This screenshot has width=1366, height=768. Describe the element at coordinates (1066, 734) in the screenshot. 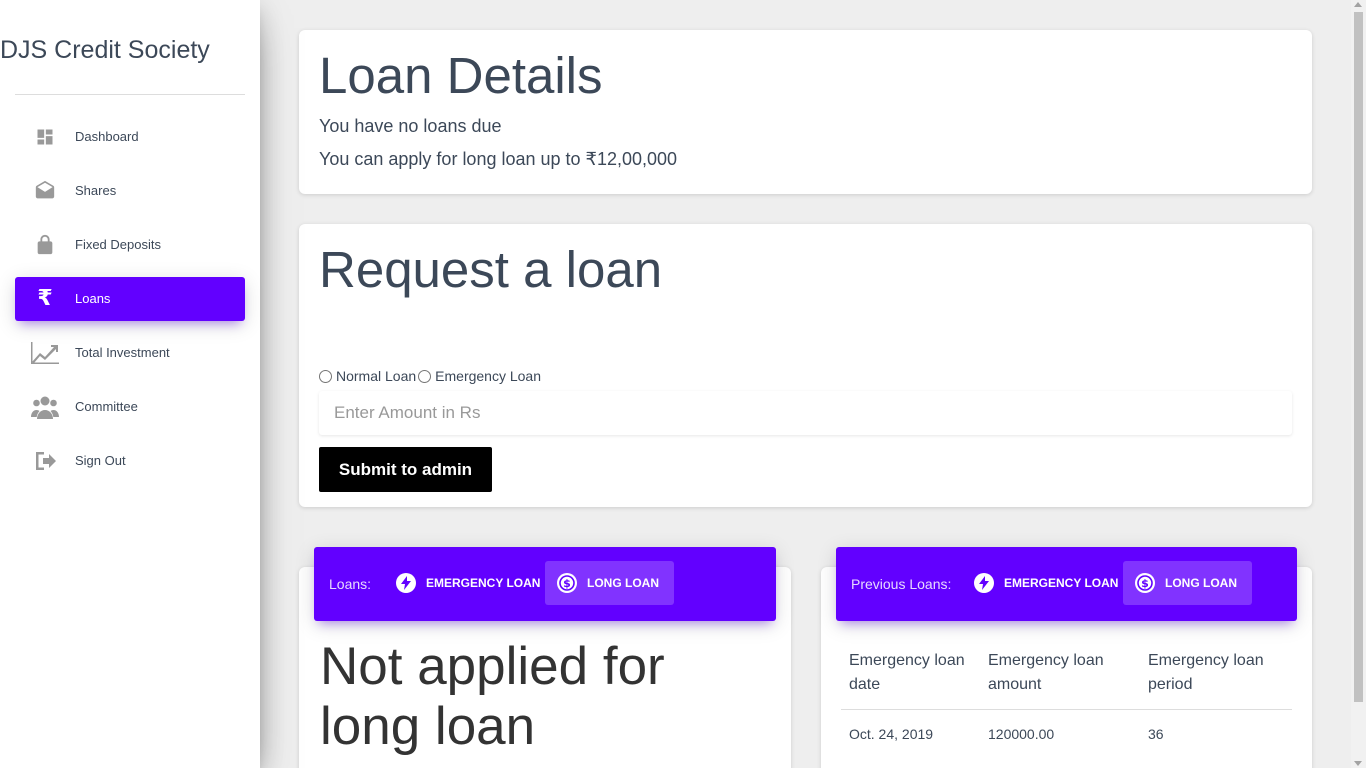

I see `table-row: Oct. 24, 2019 120000.00 36` at that location.